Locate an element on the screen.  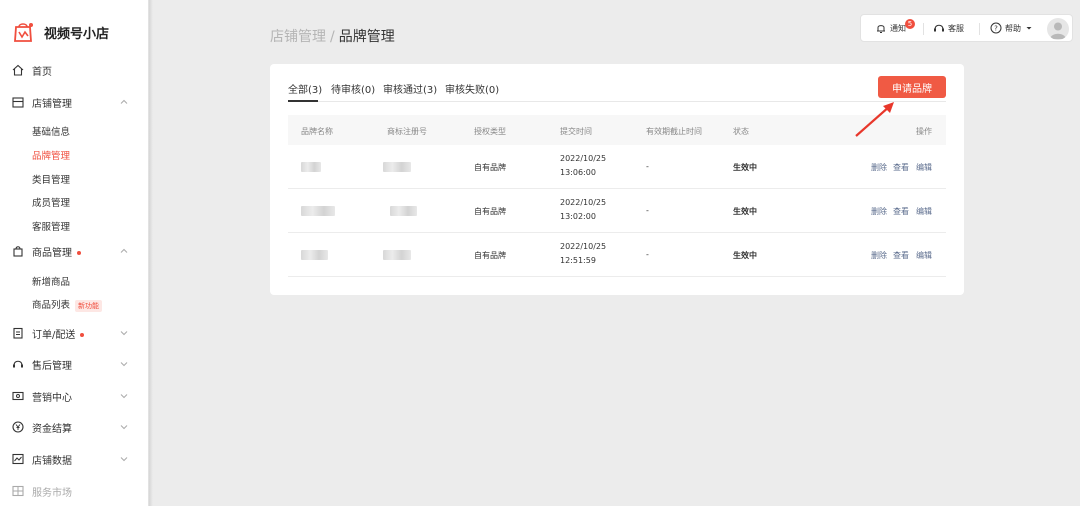
tab-all: 全部(3) is located at coordinates (305, 88).